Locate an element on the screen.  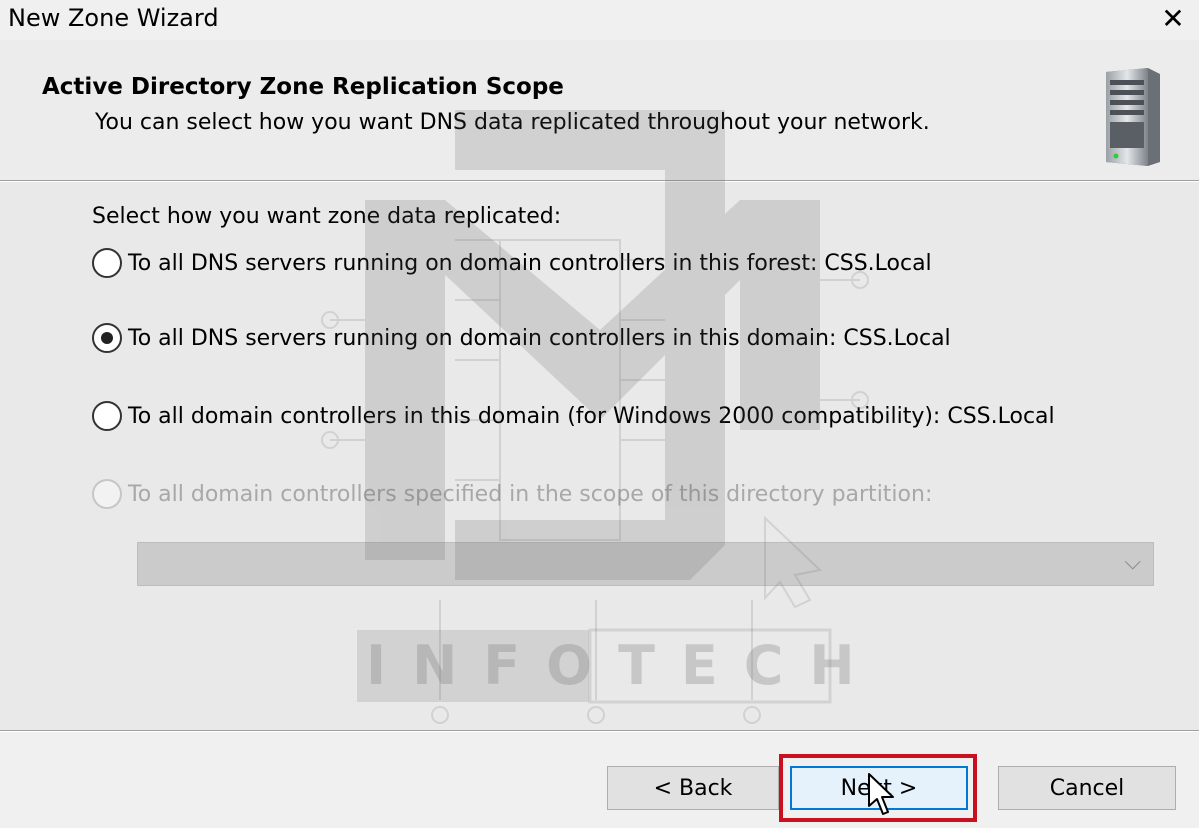
server-icon is located at coordinates (1133, 117).